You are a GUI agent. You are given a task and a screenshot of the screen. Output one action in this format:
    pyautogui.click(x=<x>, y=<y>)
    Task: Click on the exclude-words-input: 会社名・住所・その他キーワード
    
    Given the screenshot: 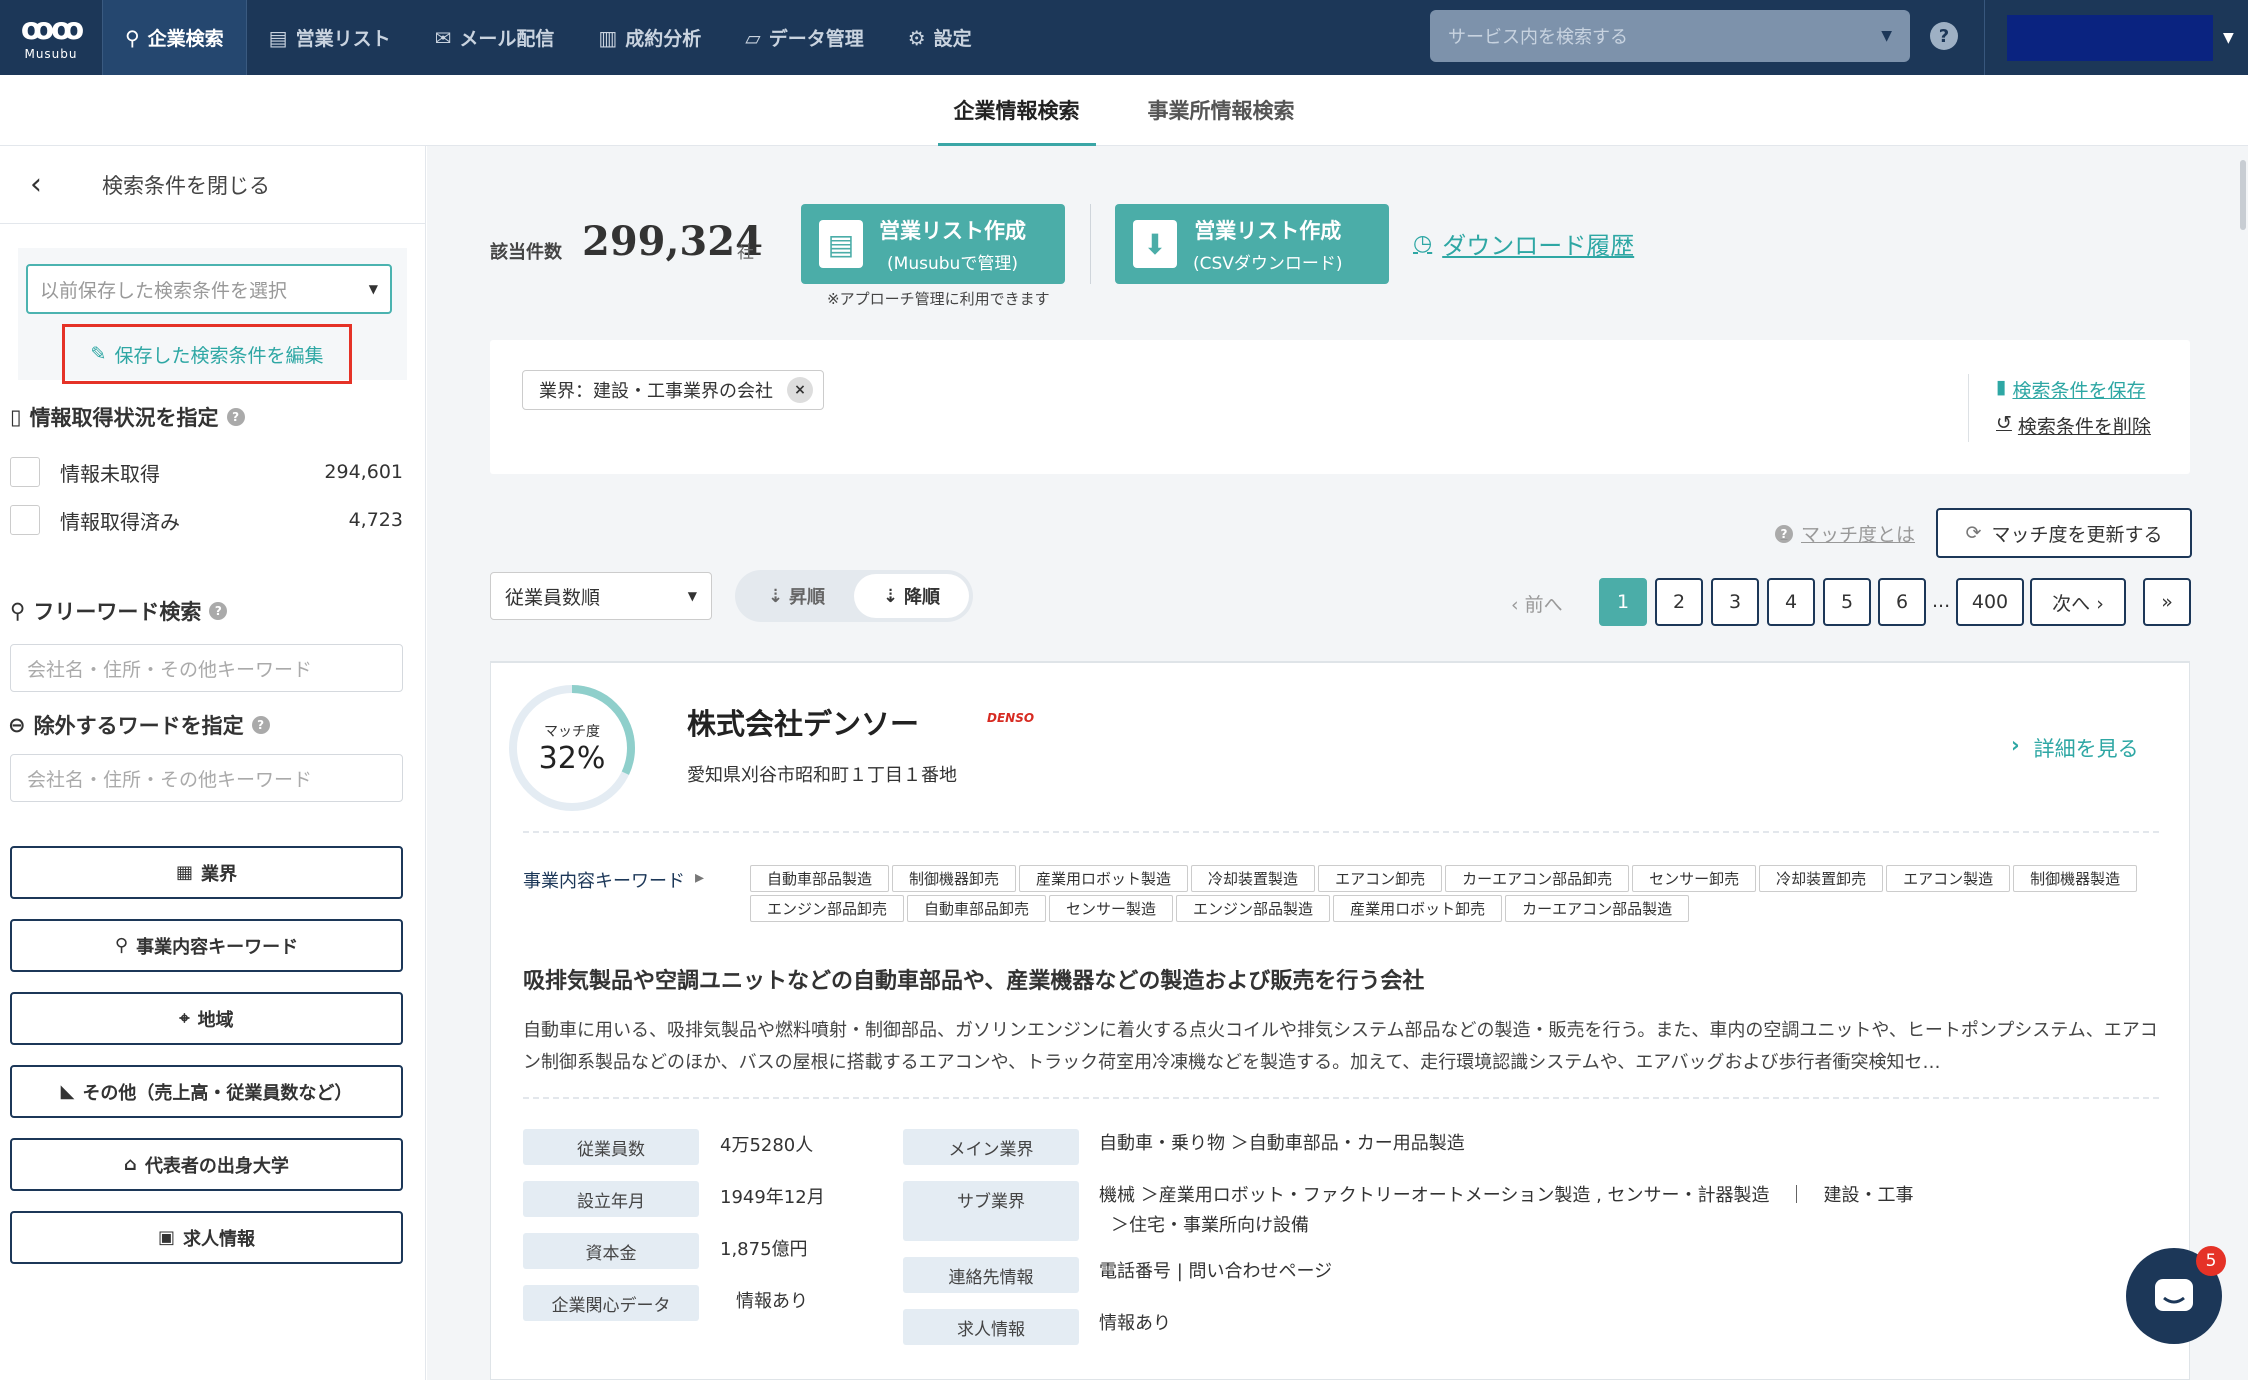 What is the action you would take?
    pyautogui.click(x=206, y=778)
    